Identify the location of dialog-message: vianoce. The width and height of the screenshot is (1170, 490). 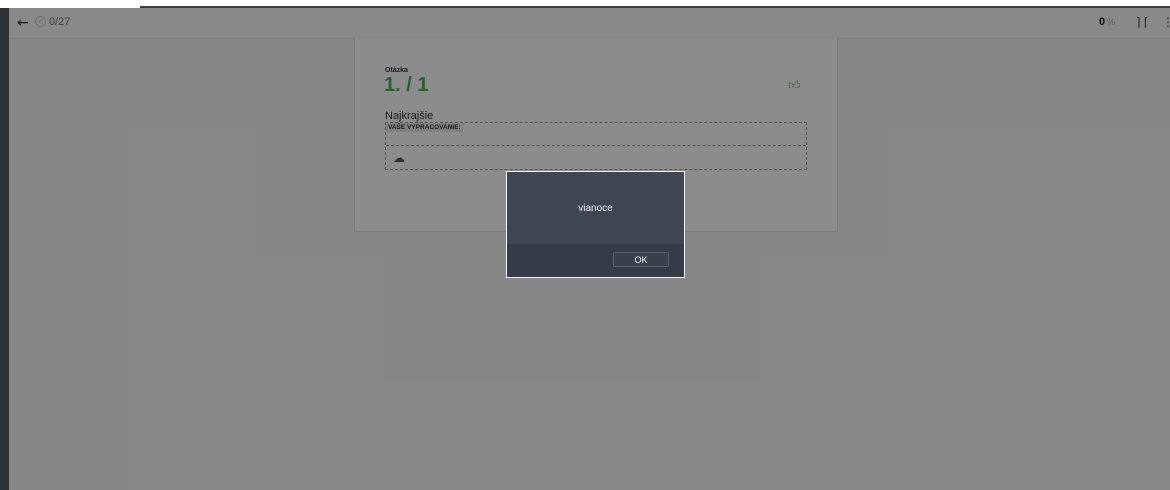
(595, 208).